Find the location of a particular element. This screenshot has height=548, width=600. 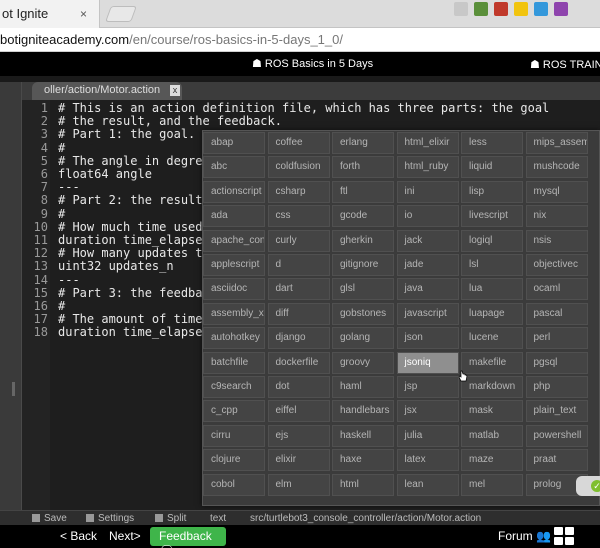

syntax-mode-option: applescript is located at coordinates (234, 265).